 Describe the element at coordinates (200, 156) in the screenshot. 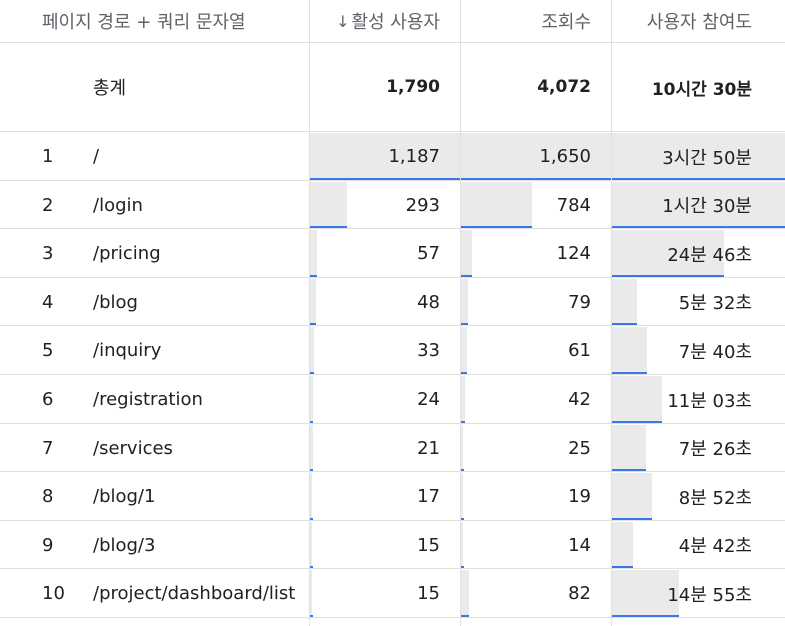

I see `row-page-path: /` at that location.